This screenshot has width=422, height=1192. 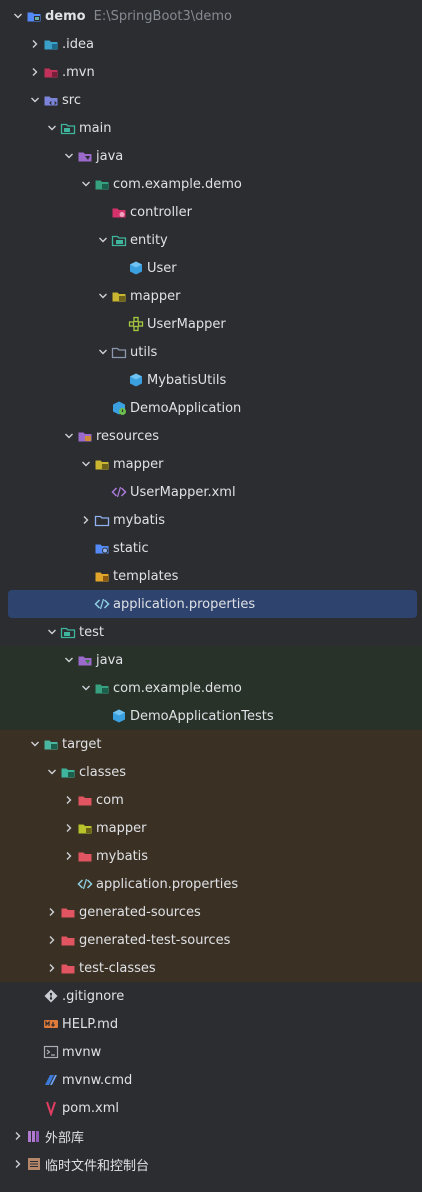 I want to click on tree-row-label: entity, so click(x=149, y=240).